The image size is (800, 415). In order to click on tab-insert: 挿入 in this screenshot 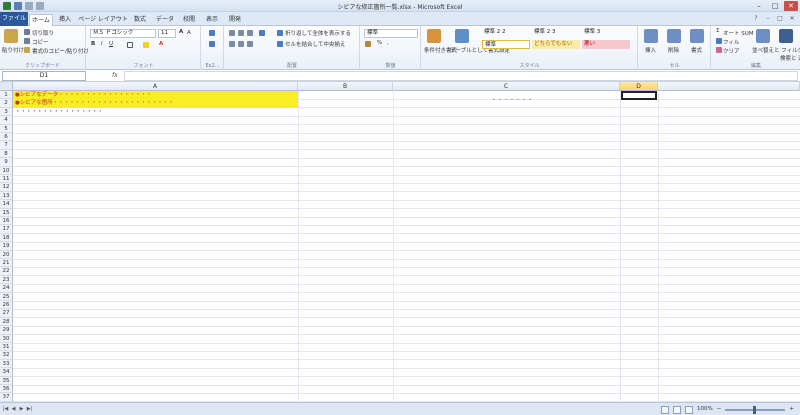, I will do `click(65, 20)`.